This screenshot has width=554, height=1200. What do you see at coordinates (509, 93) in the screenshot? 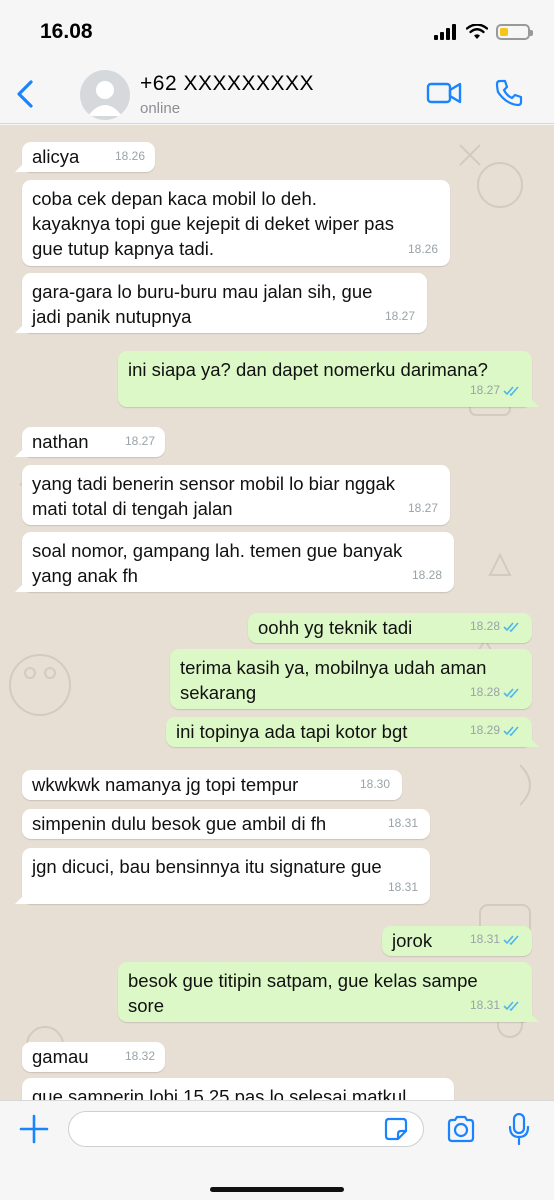
I see `phone-icon` at bounding box center [509, 93].